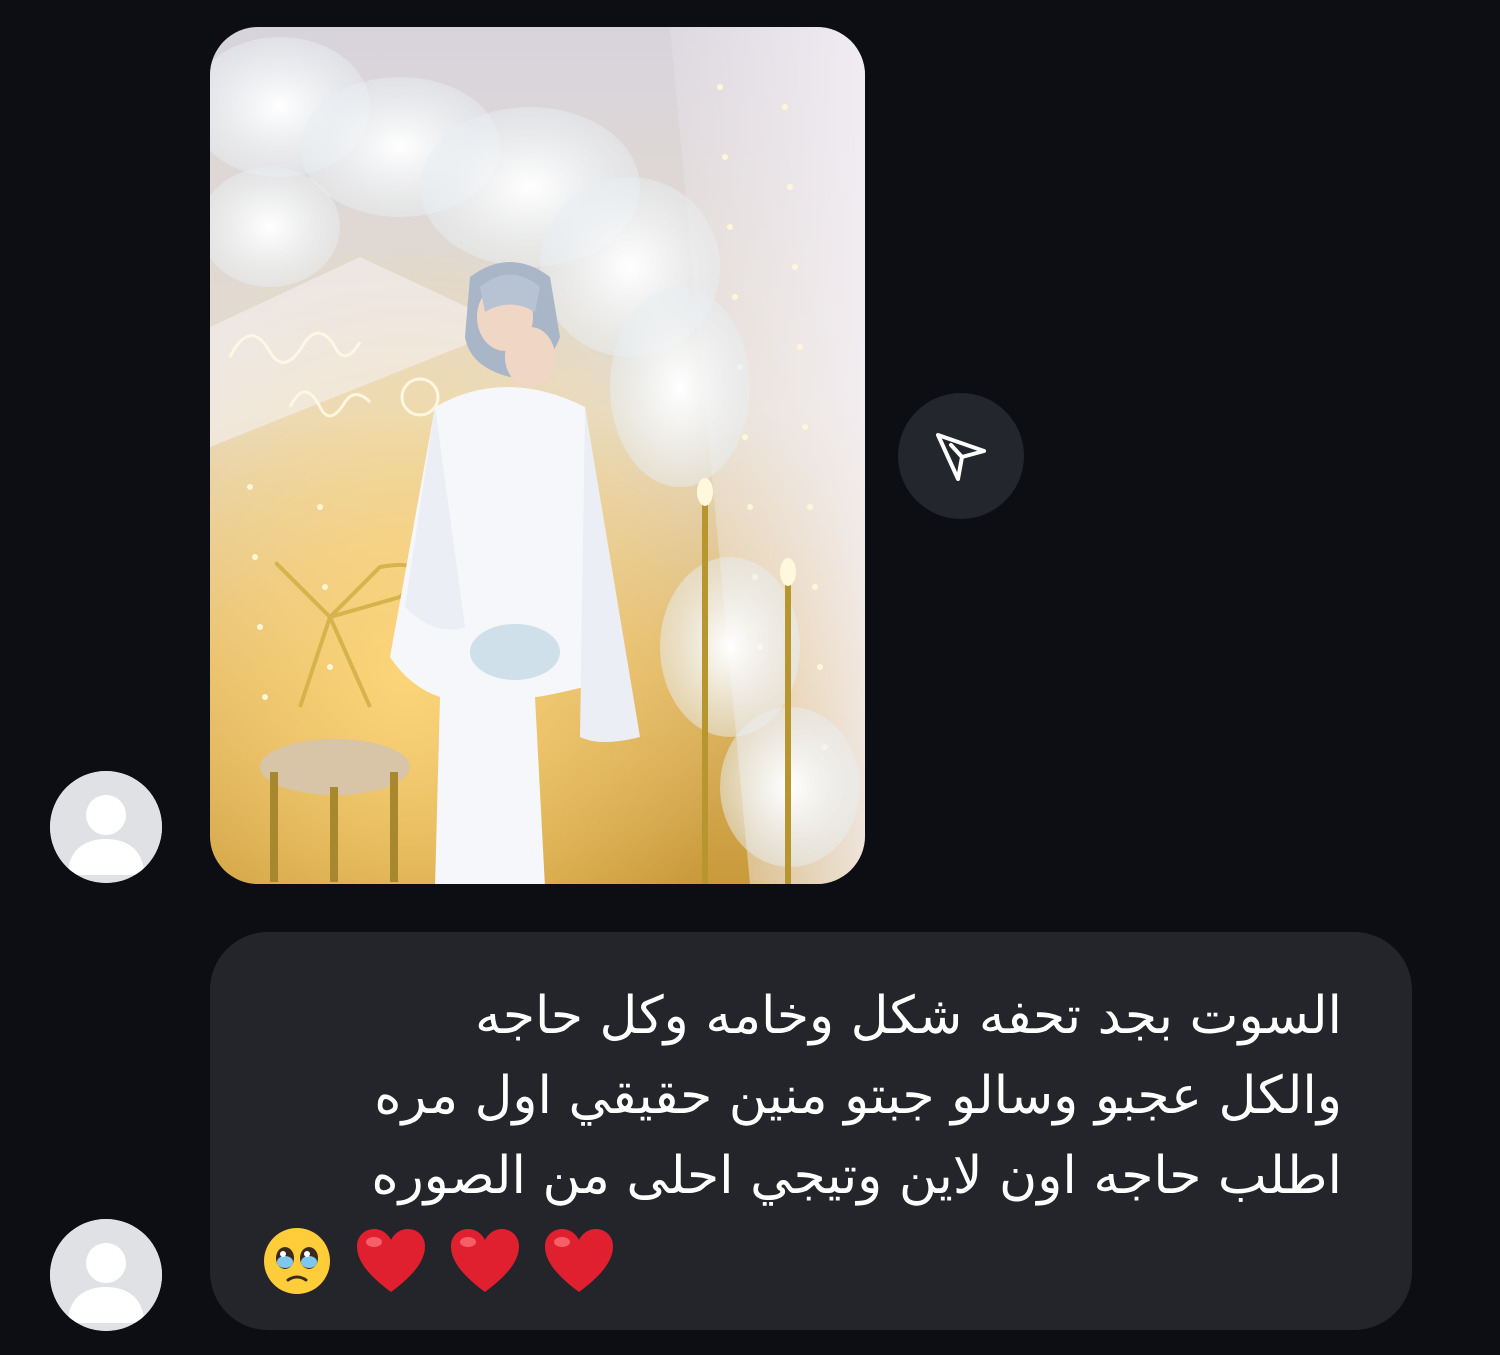 The height and width of the screenshot is (1355, 1500). I want to click on message-line: السوت بجد تحفه شكل وخامه وكل حاجه, so click(908, 1016).